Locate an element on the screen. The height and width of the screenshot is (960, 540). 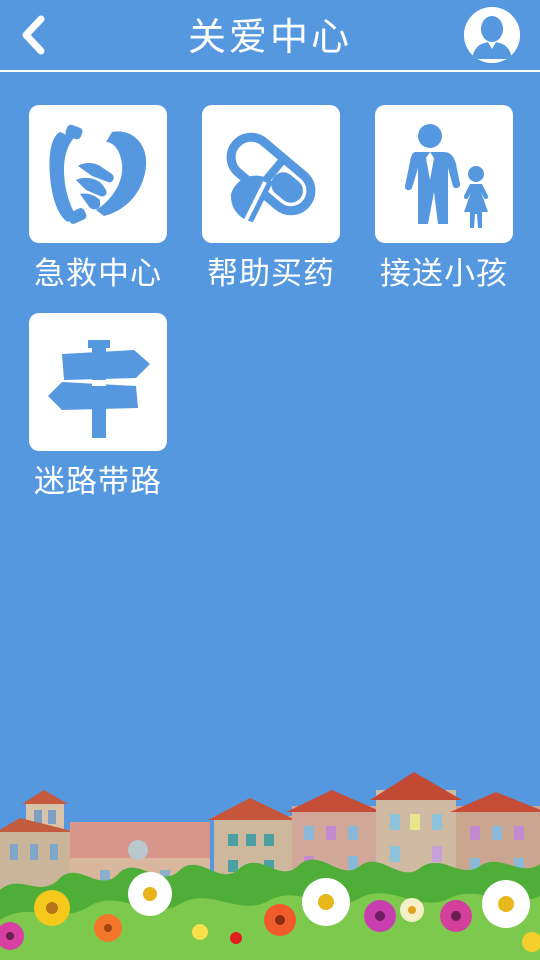
page-title: 关爱中心 is located at coordinates (269, 37).